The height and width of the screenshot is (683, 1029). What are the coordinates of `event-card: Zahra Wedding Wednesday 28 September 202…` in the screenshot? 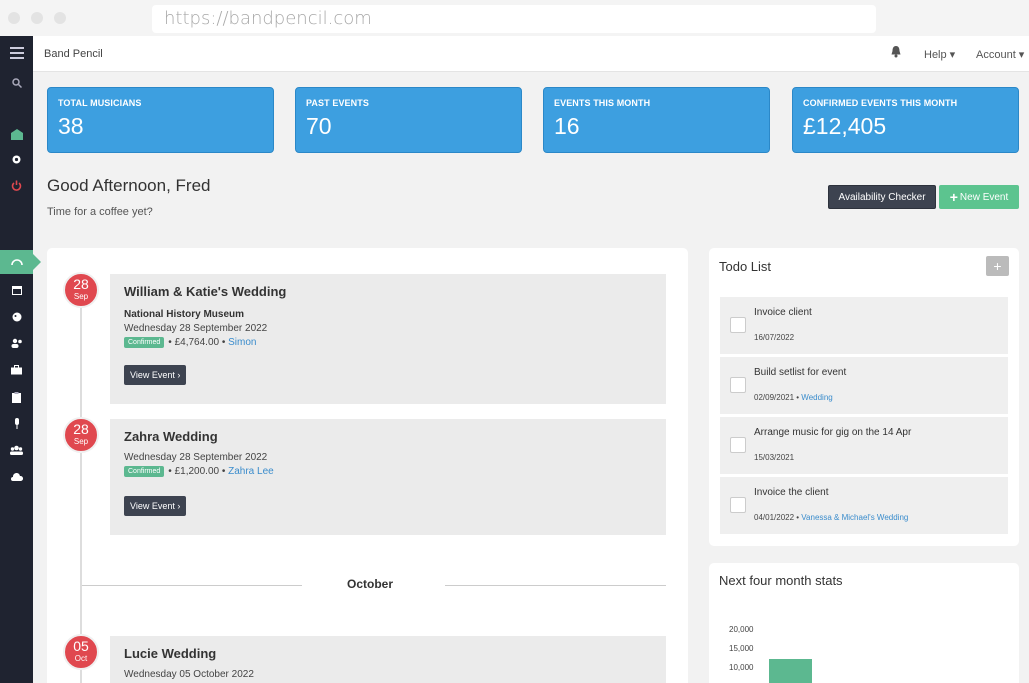 It's located at (388, 477).